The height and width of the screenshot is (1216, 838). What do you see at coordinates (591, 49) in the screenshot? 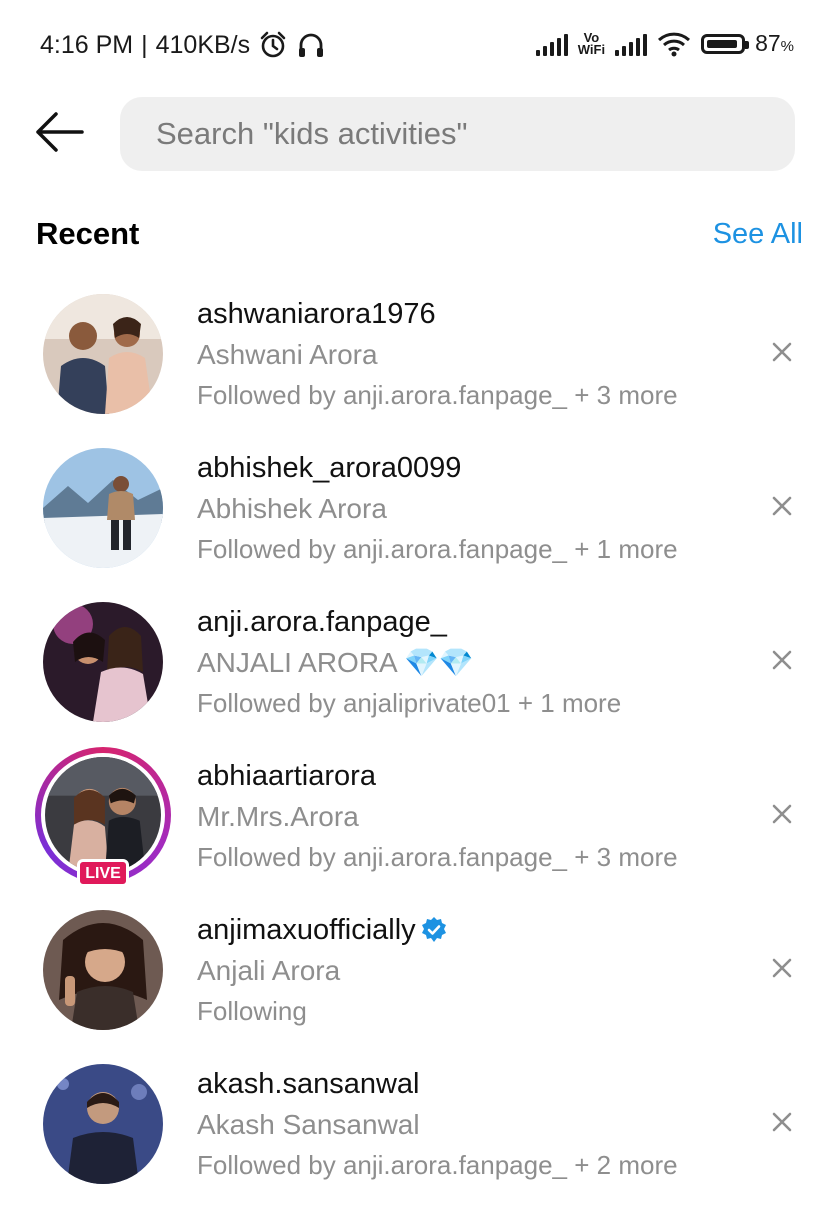
I see `vowifi-bottom: WiFi` at bounding box center [591, 49].